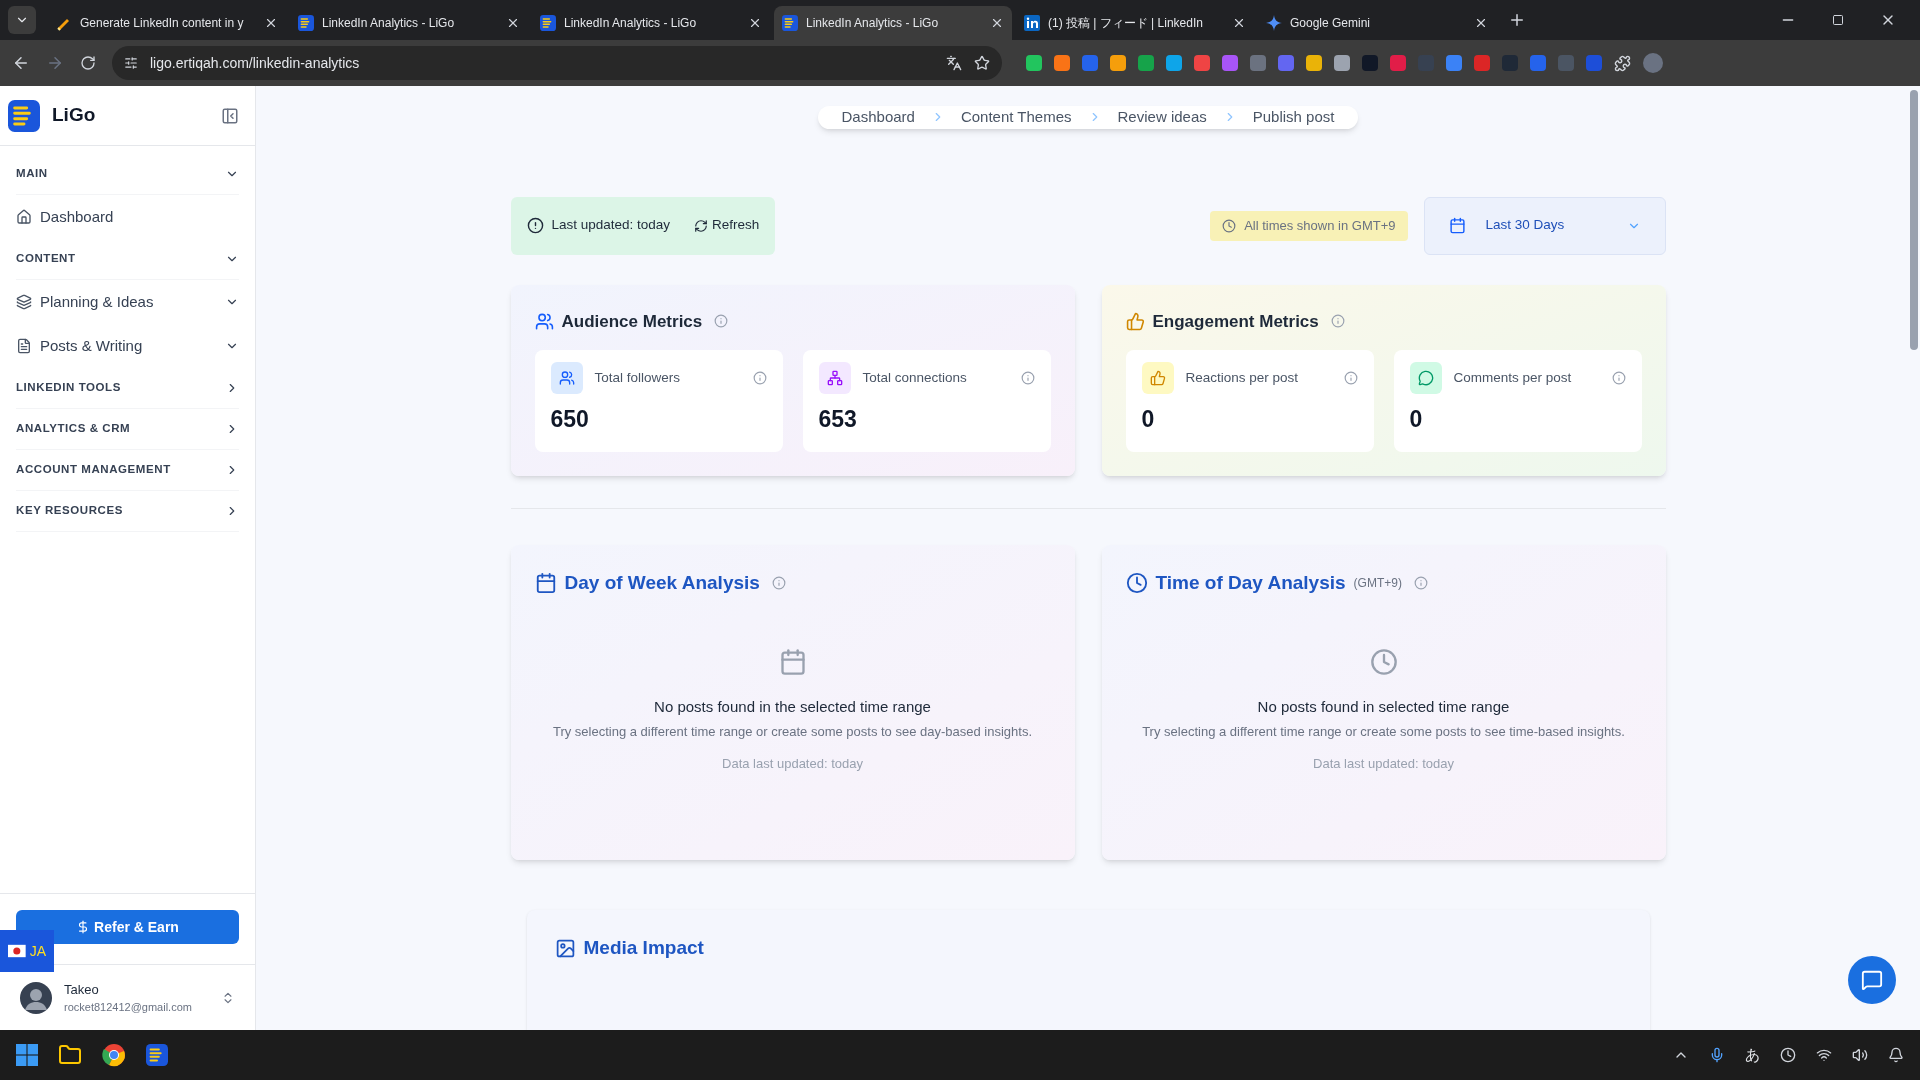 The width and height of the screenshot is (1920, 1080). Describe the element at coordinates (55, 63) in the screenshot. I see `forward-icon` at that location.